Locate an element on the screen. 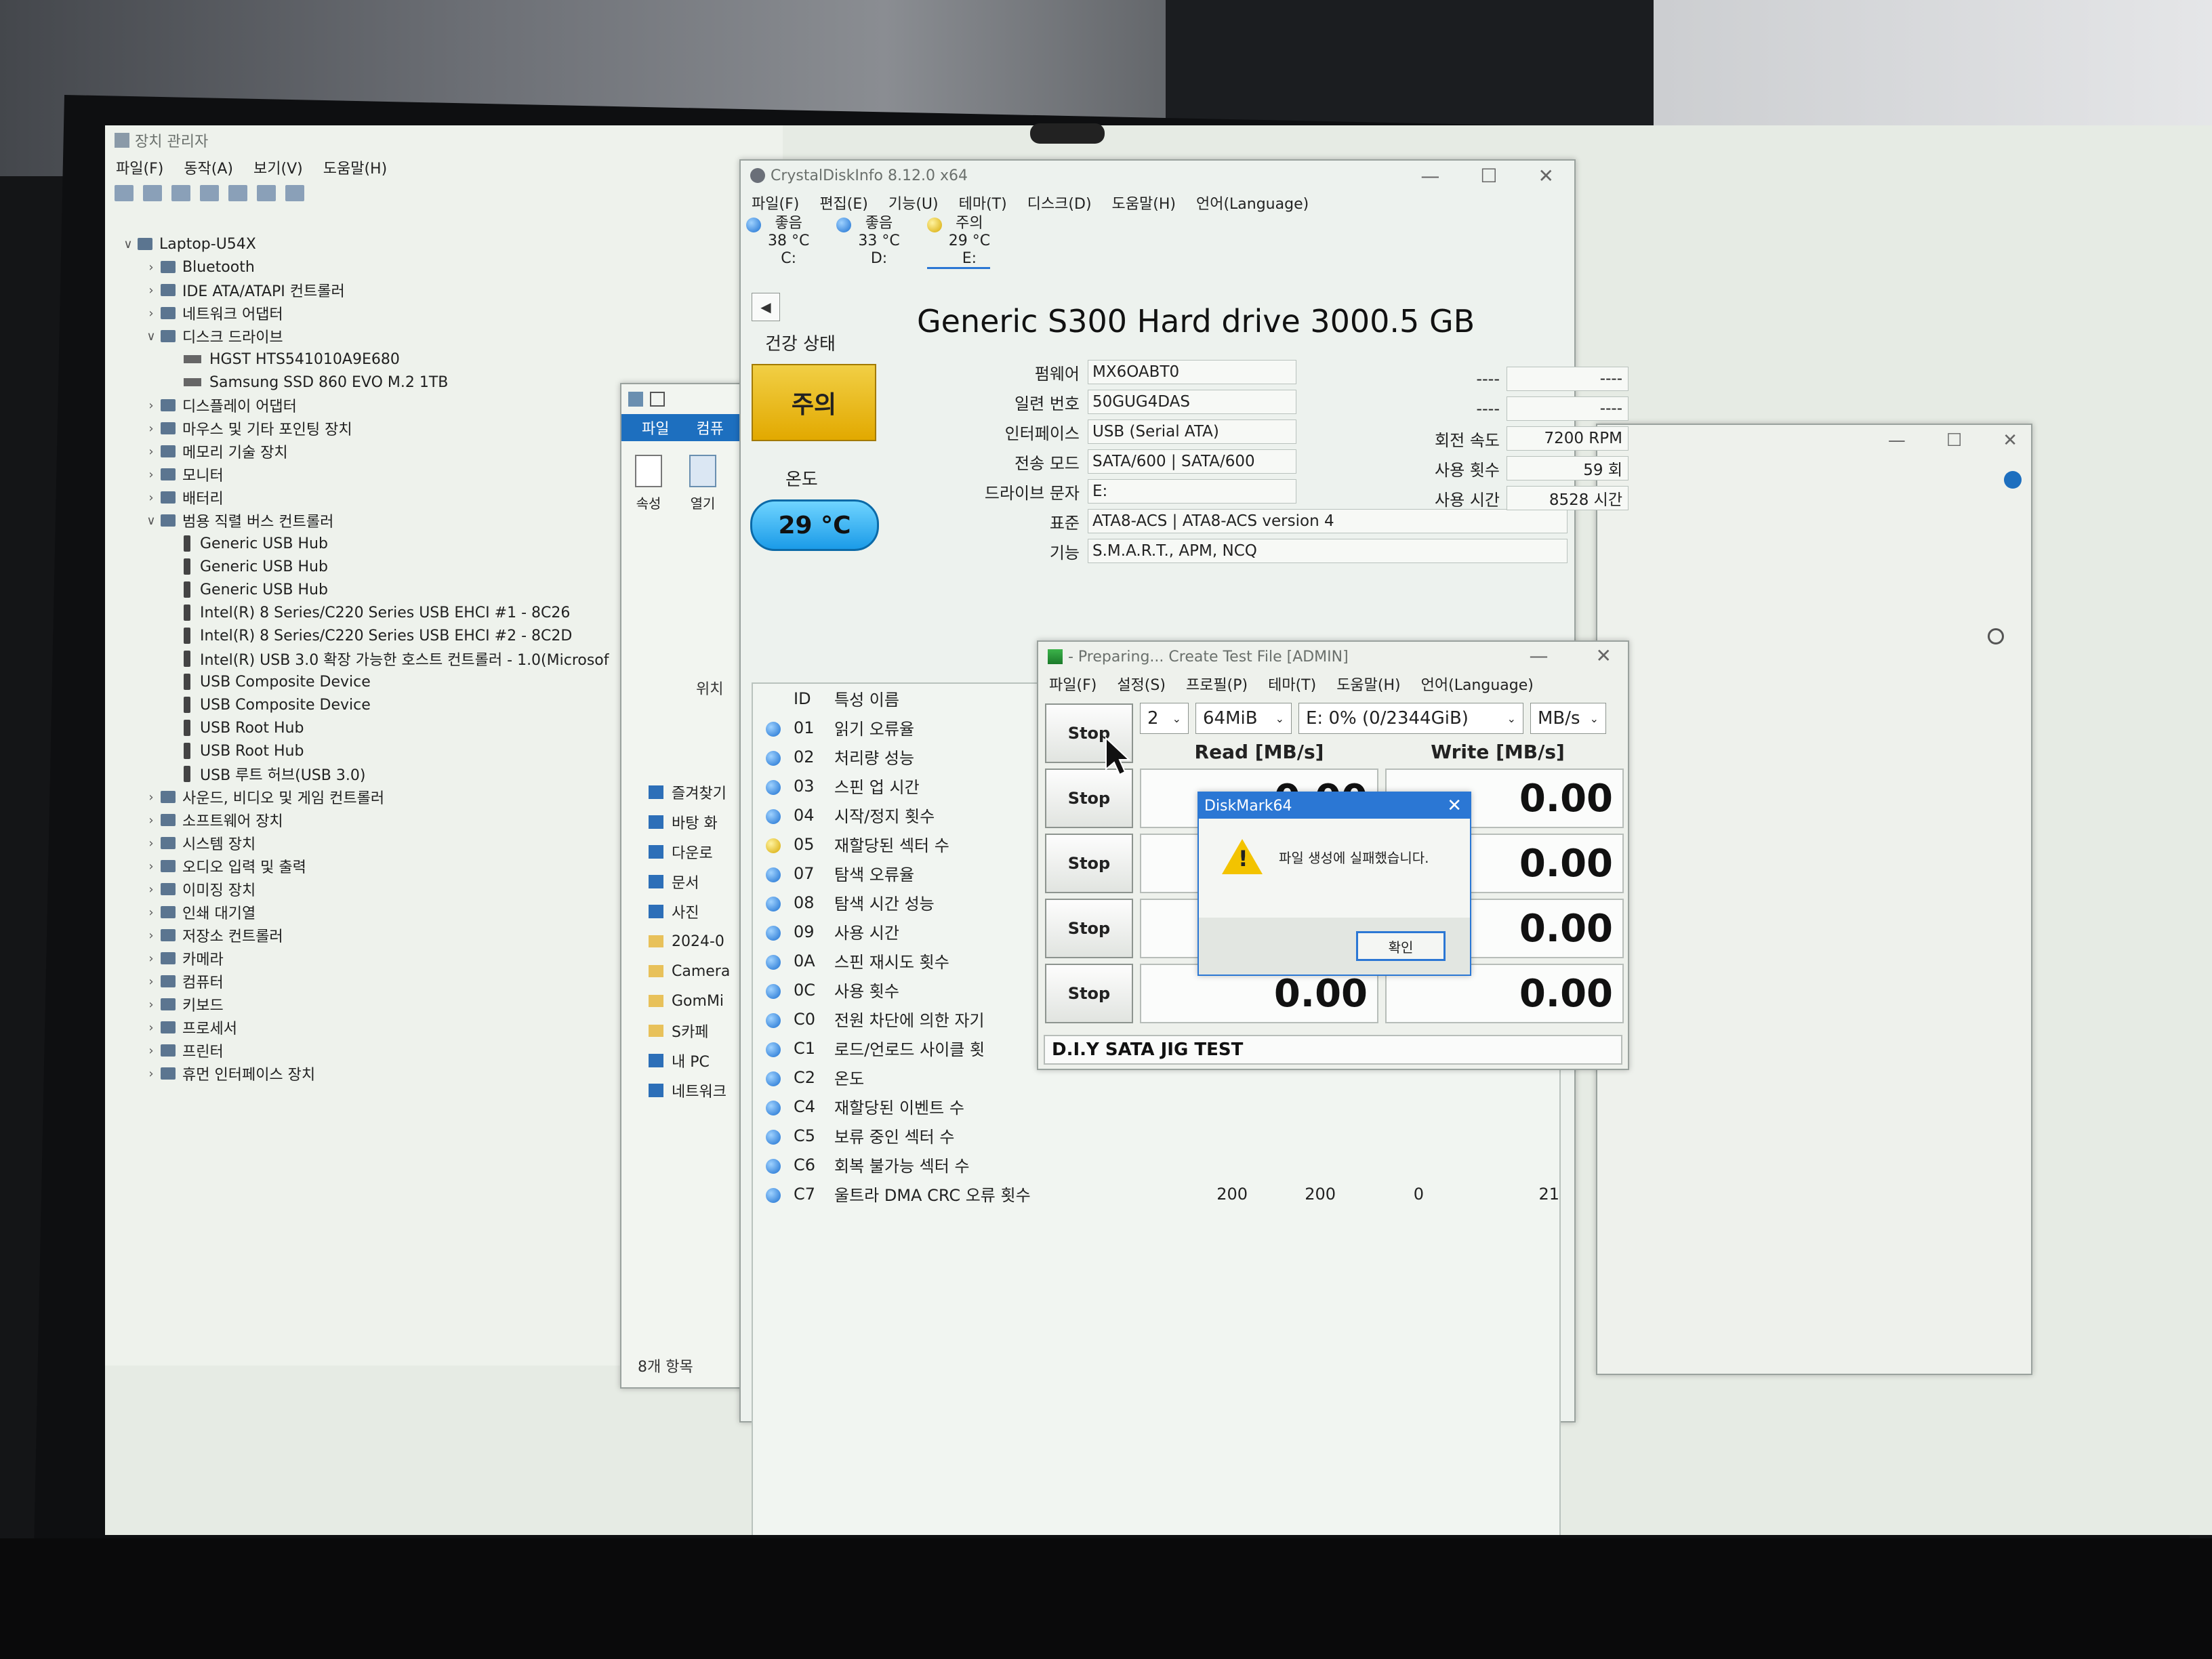 This screenshot has width=2212, height=1659. tree-item: › 모니터 is located at coordinates (364, 475).